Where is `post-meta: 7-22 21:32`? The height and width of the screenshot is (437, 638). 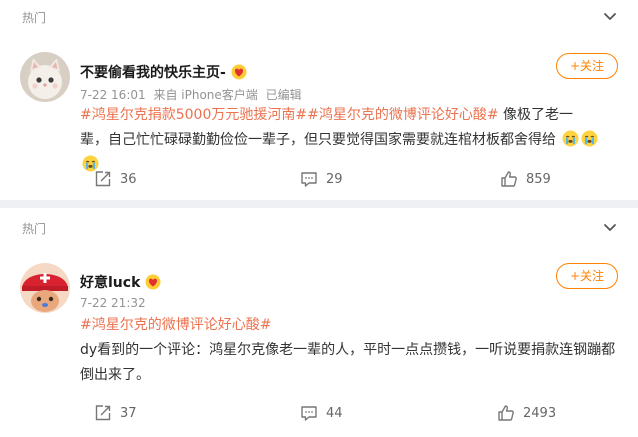 post-meta: 7-22 21:32 is located at coordinates (115, 303).